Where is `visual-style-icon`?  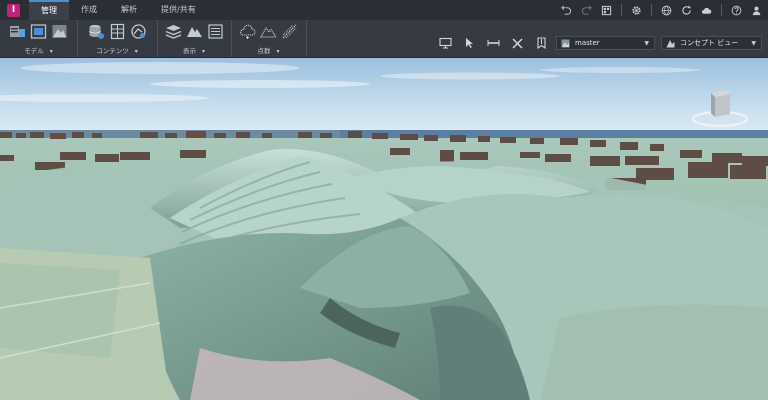
visual-style-icon is located at coordinates (670, 43).